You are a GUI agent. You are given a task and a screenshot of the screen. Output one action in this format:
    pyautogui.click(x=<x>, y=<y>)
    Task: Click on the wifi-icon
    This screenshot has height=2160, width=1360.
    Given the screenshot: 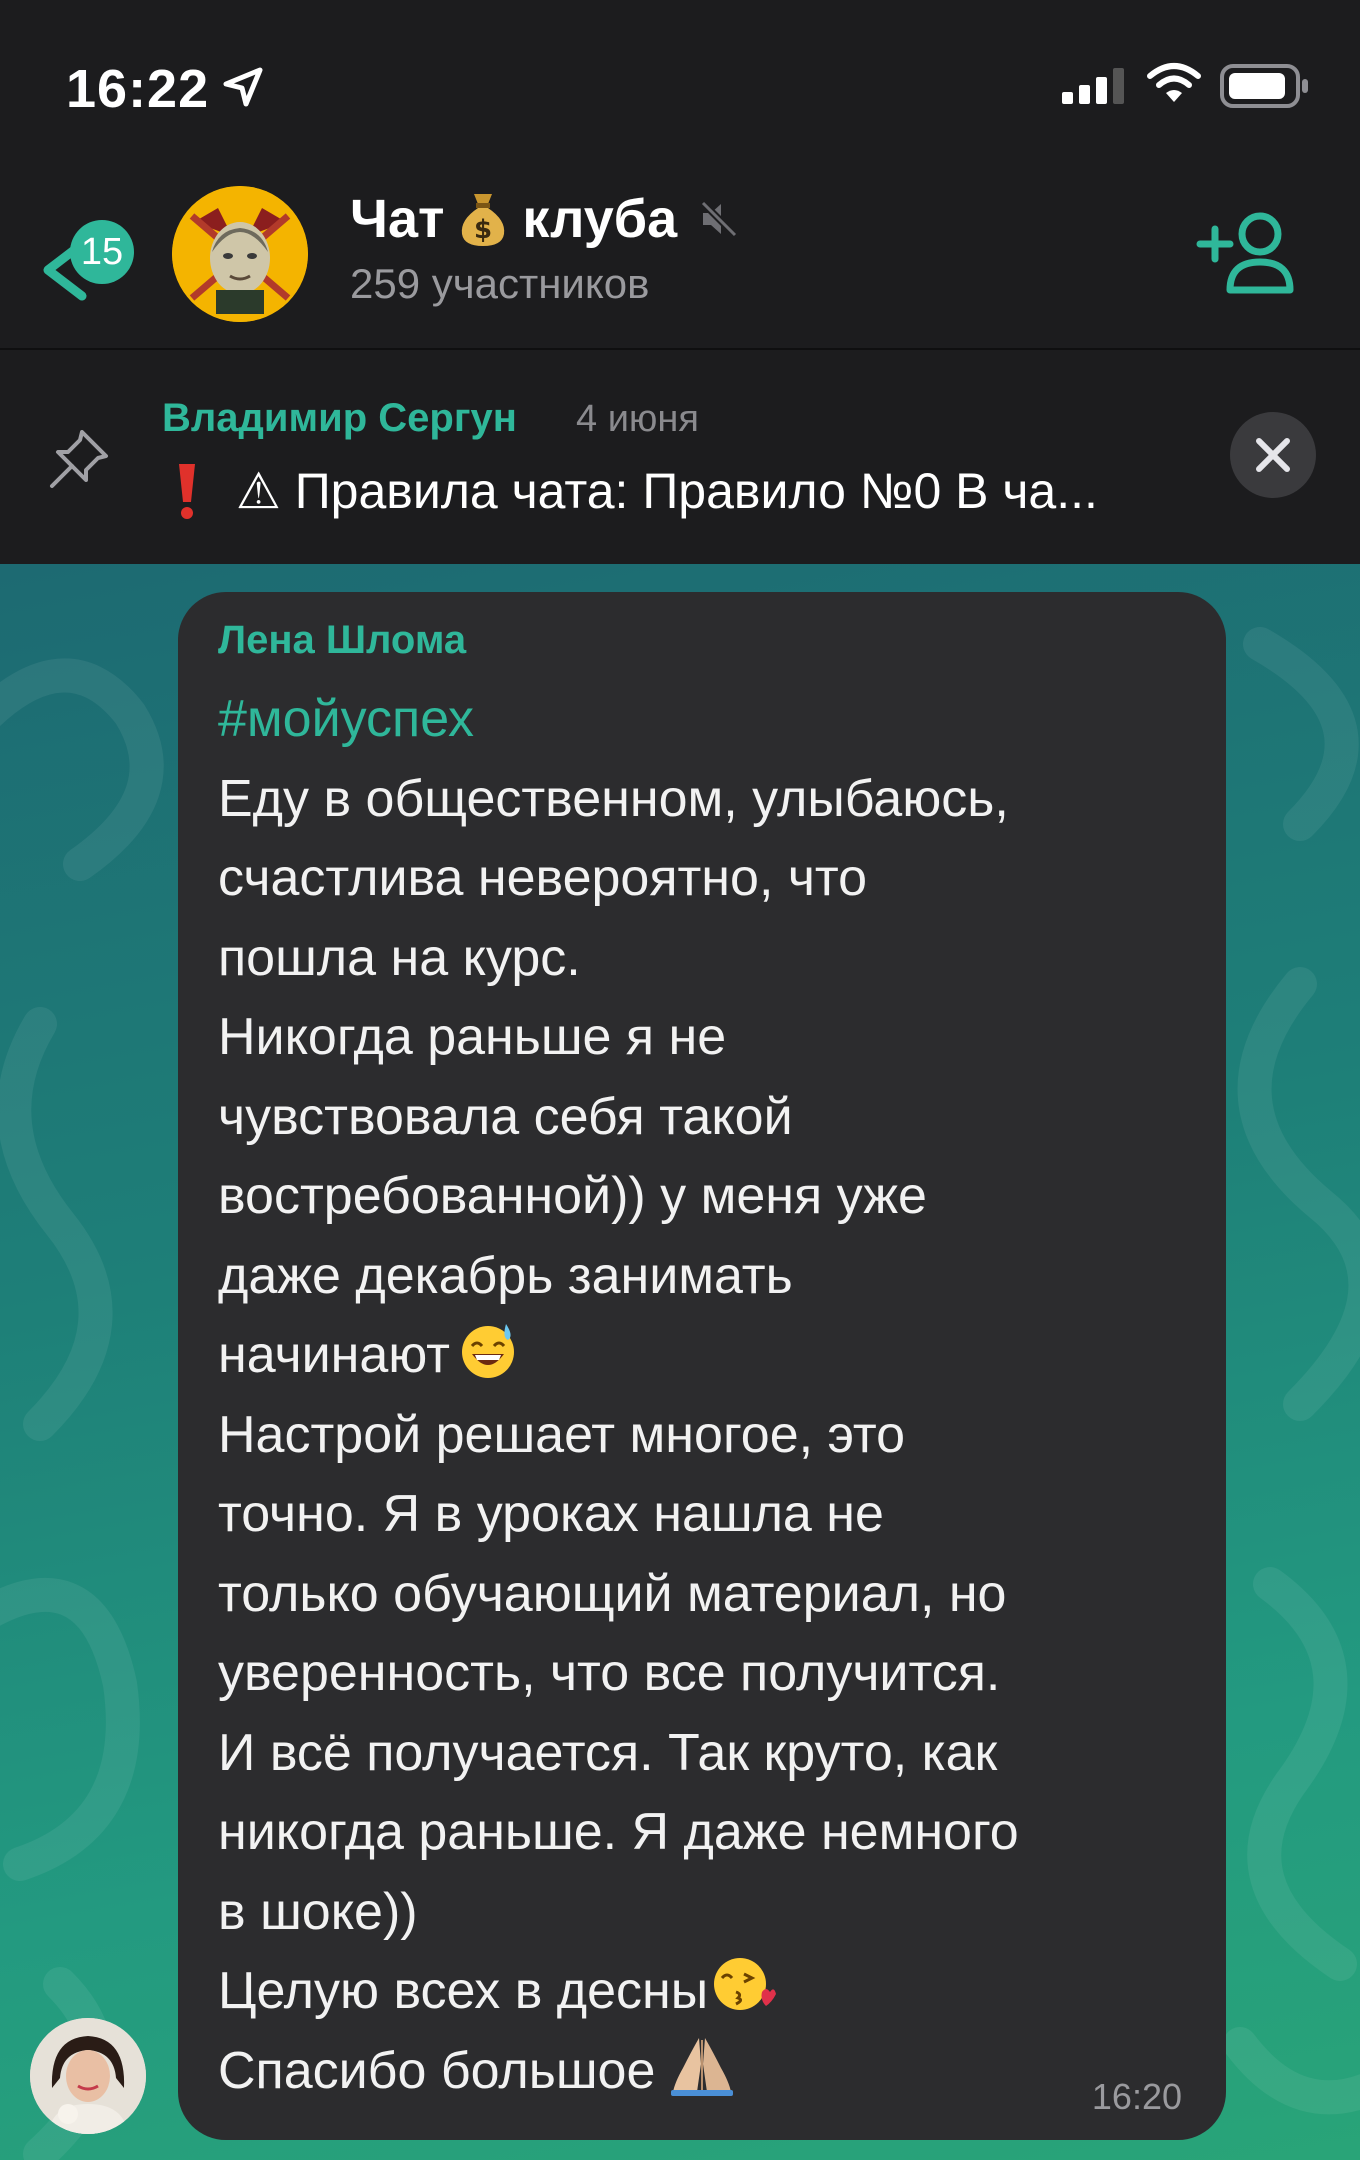 What is the action you would take?
    pyautogui.click(x=1174, y=82)
    